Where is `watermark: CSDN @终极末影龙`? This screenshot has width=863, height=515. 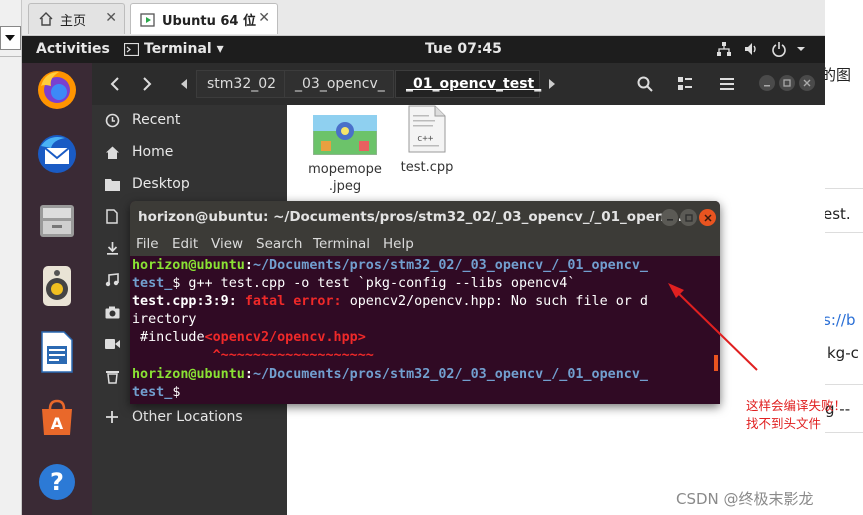 watermark: CSDN @终极末影龙 is located at coordinates (745, 499).